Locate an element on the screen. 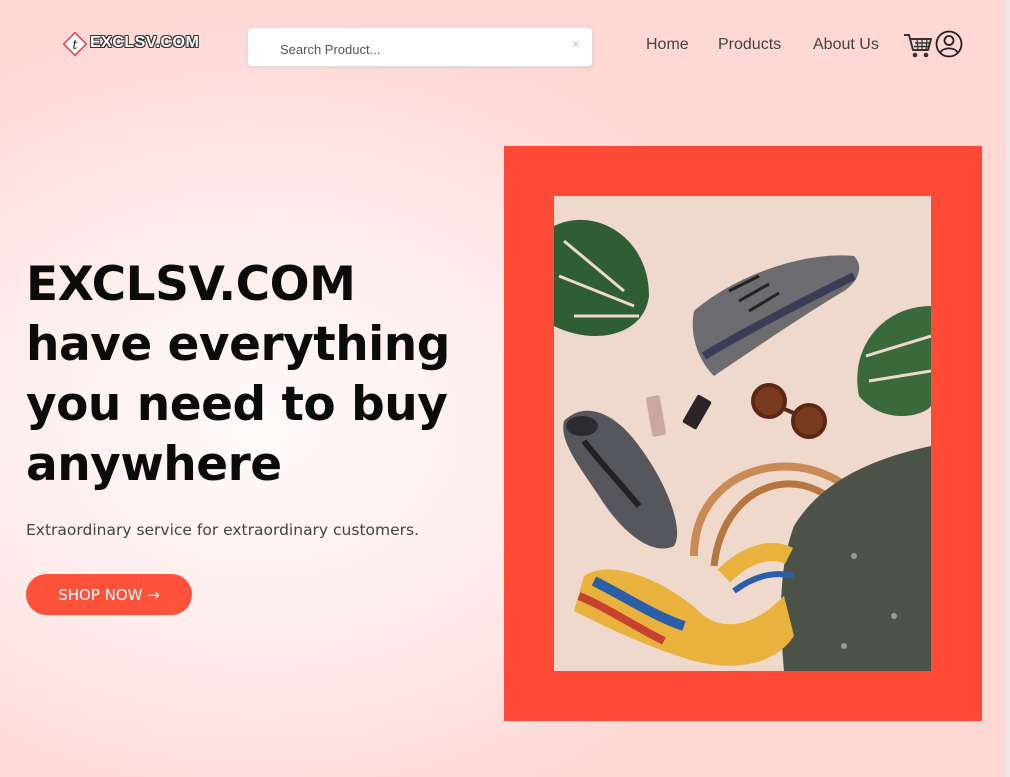  nav-home: Home is located at coordinates (676, 45).